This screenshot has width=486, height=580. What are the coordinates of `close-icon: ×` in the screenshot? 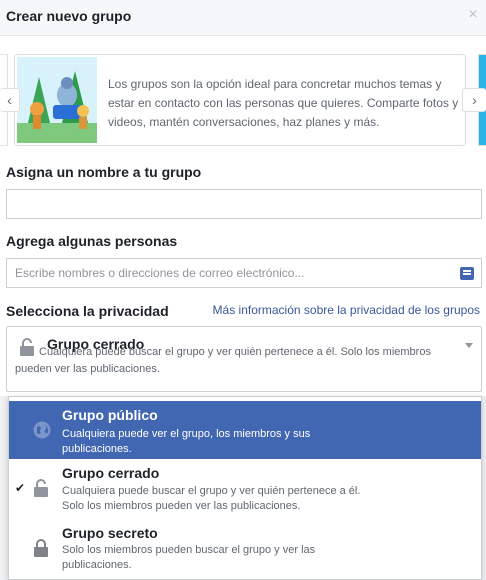 It's located at (473, 15).